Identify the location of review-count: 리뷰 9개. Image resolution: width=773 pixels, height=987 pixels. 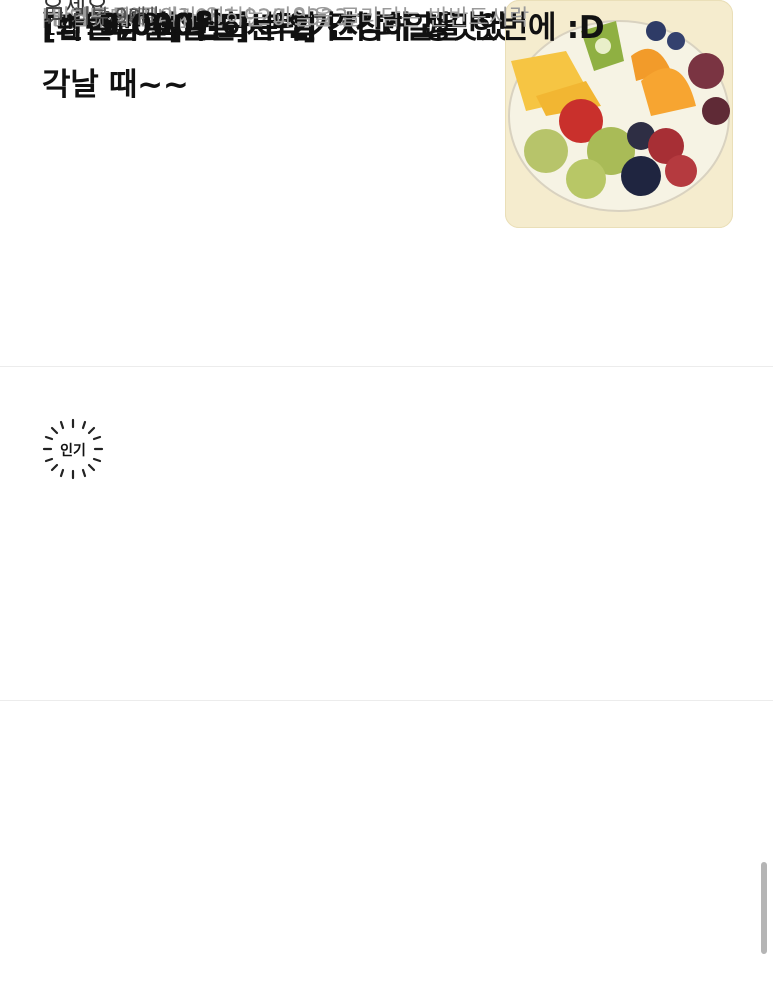
(95, 14).